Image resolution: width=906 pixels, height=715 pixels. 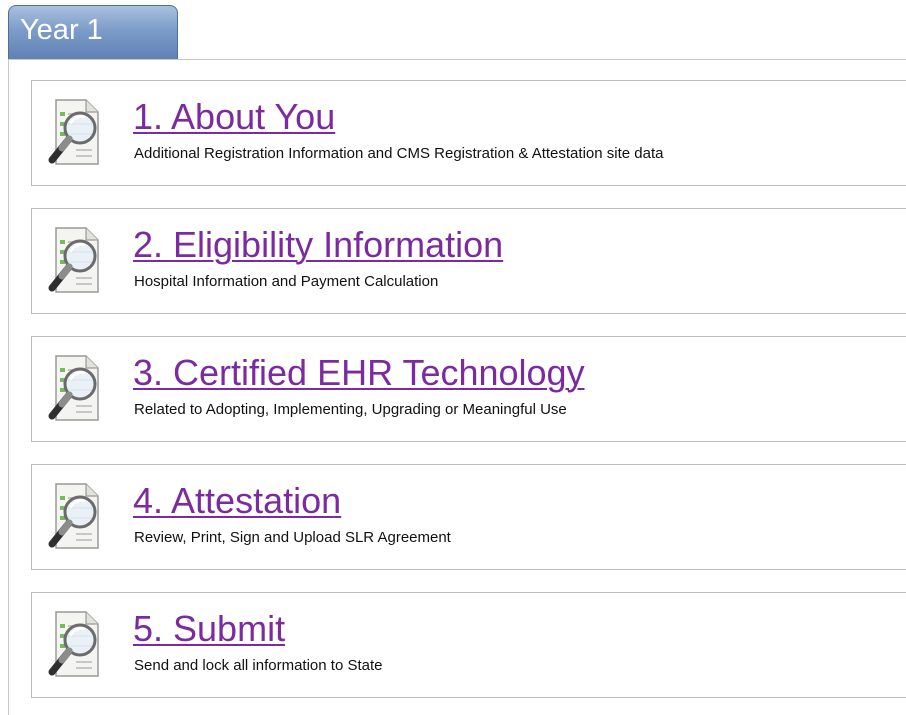 I want to click on tab-year-1: Year 1, so click(x=93, y=32).